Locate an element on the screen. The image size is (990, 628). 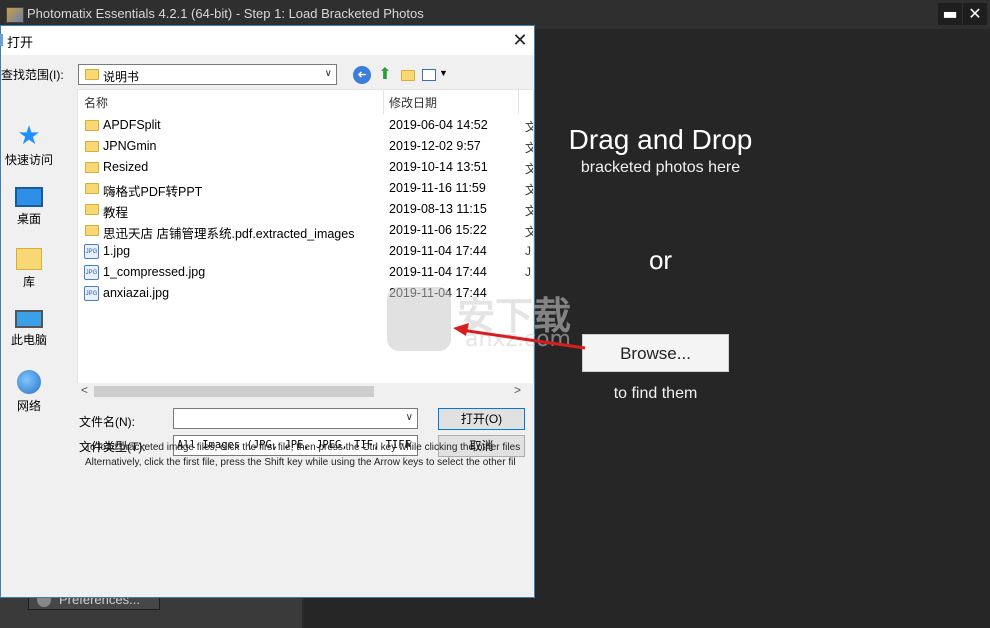
sort-caret-icon: ⌃ is located at coordinates (230, 93).